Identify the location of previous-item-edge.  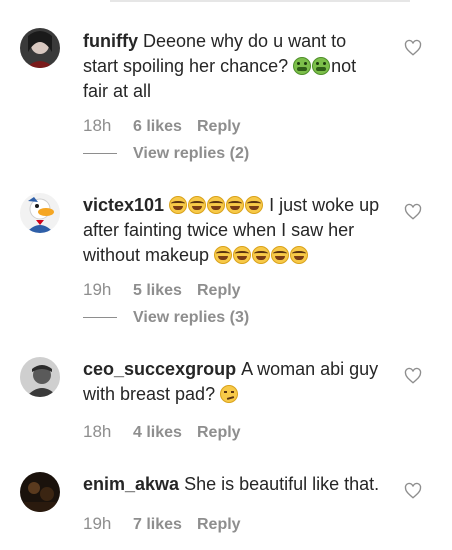
(260, 1).